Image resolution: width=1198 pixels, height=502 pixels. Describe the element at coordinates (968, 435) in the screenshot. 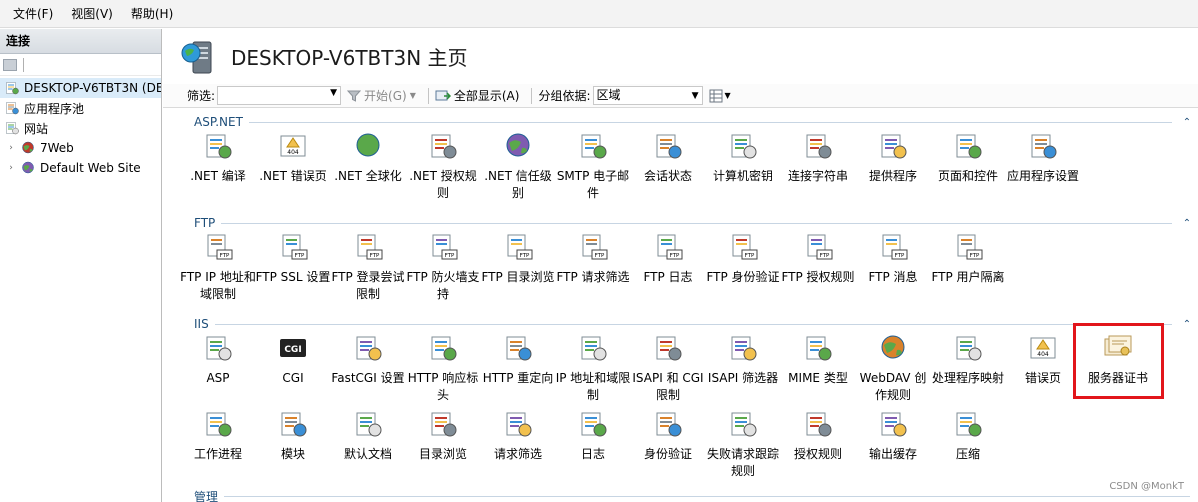

I see `feature-item: 压缩` at that location.